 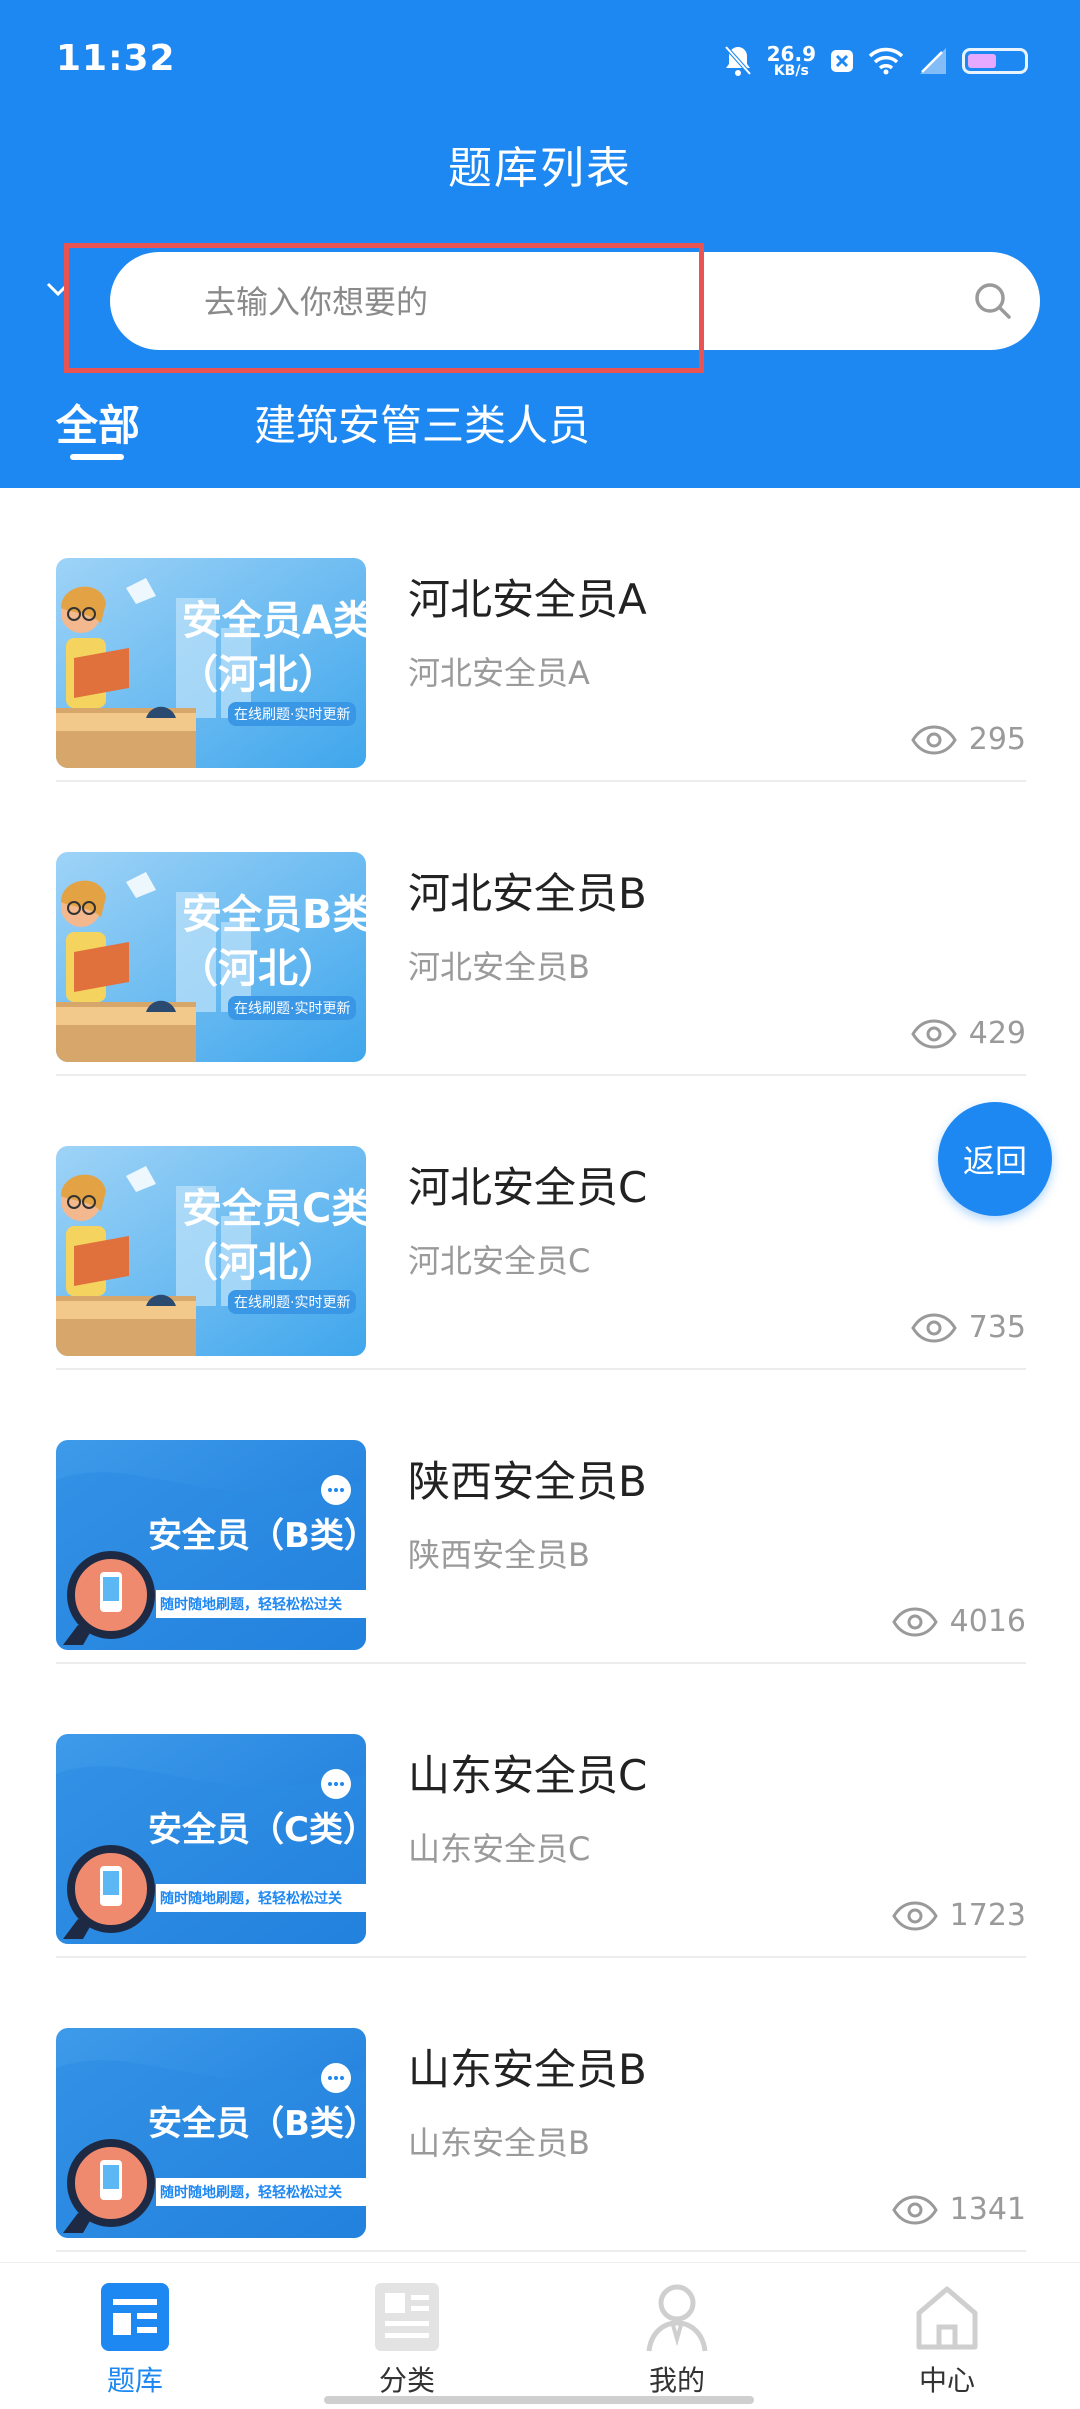 I want to click on search-icon, so click(x=993, y=301).